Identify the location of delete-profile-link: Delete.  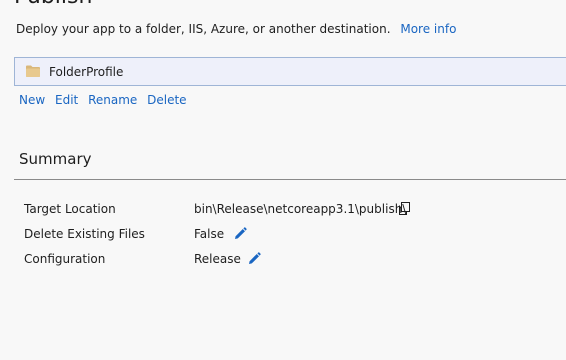
(166, 100).